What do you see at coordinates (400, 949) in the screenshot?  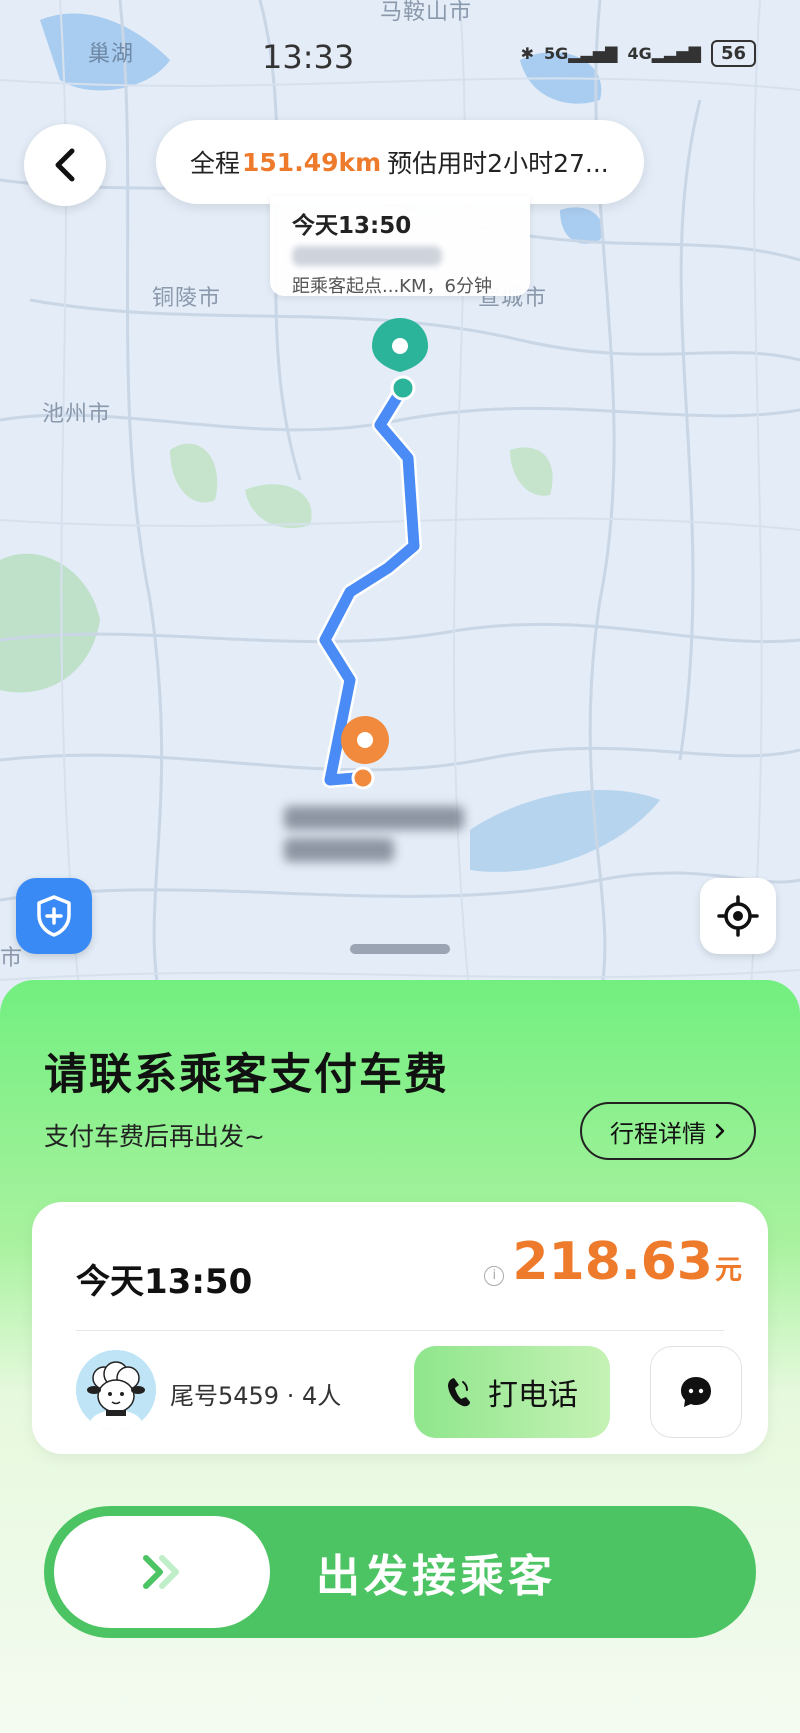 I see `sheet-drag-handle` at bounding box center [400, 949].